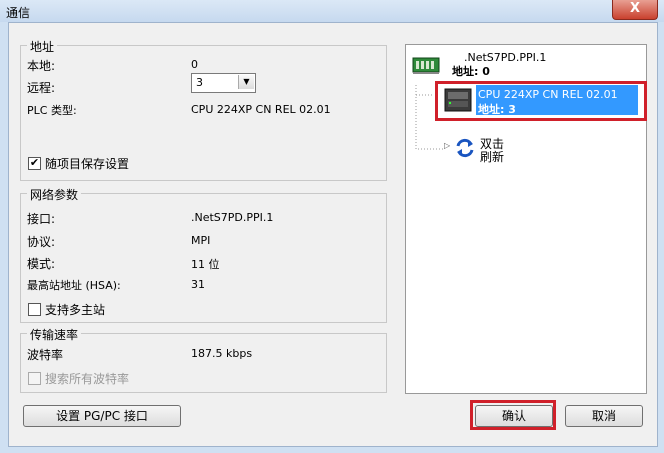 This screenshot has width=664, height=453. I want to click on chevron-down-icon: ▼, so click(246, 82).